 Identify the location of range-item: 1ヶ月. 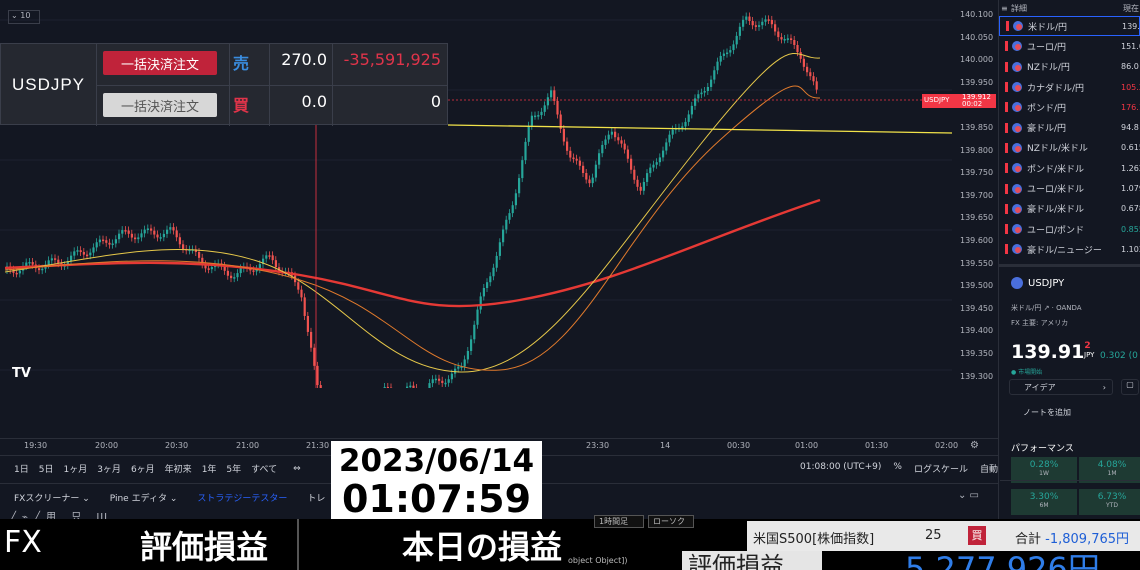
(75, 468).